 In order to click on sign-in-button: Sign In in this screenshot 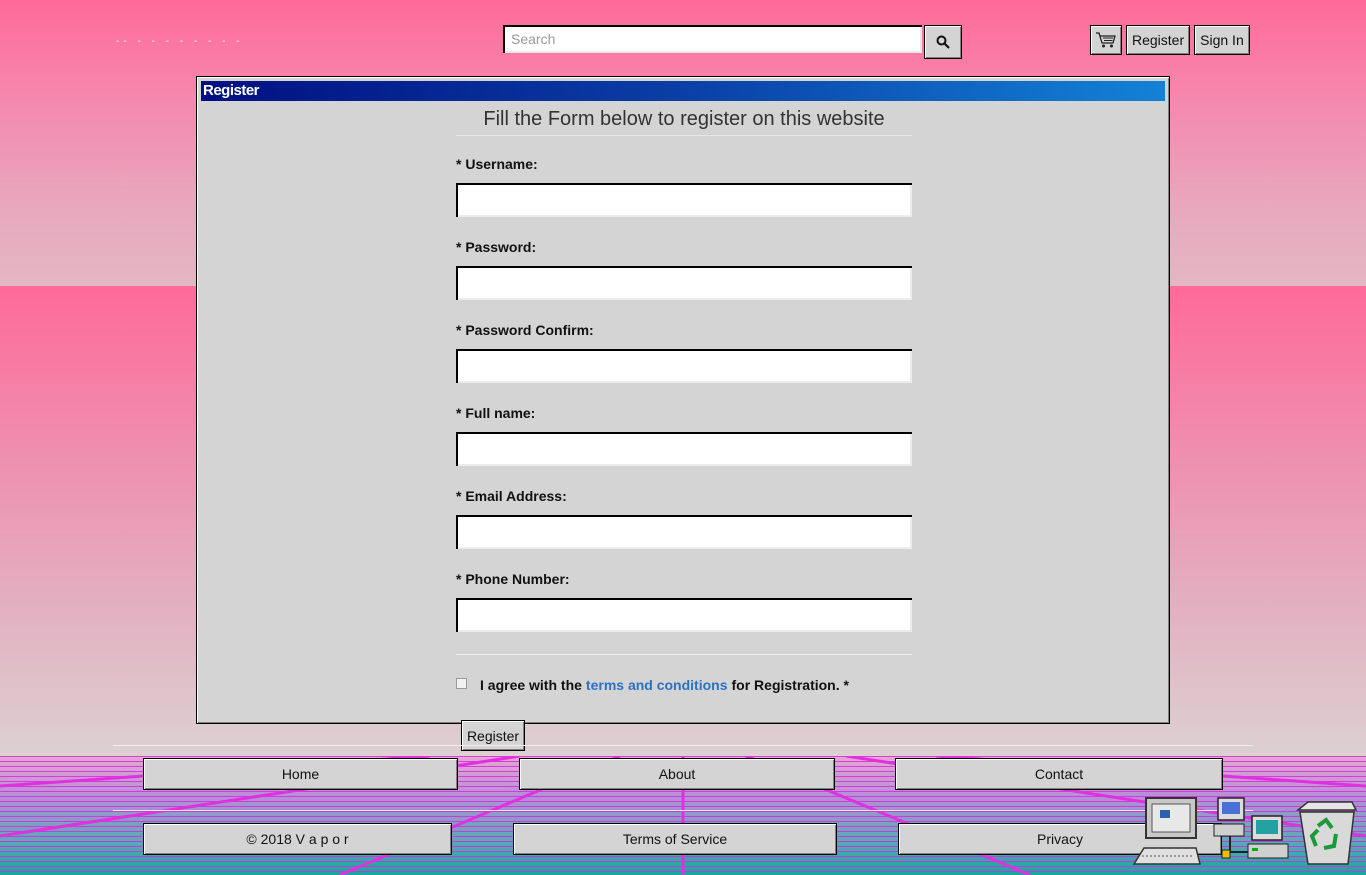, I will do `click(1222, 40)`.